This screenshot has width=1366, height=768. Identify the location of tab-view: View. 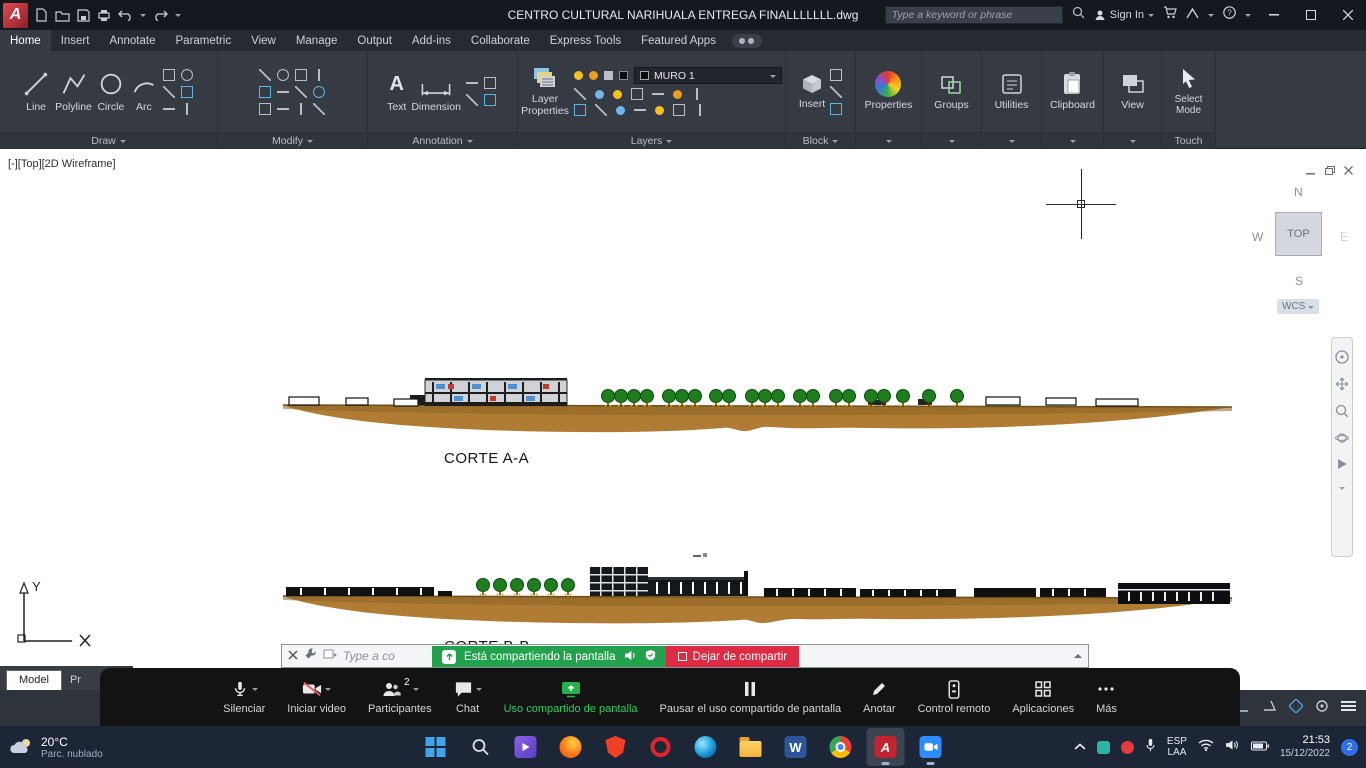
(263, 40).